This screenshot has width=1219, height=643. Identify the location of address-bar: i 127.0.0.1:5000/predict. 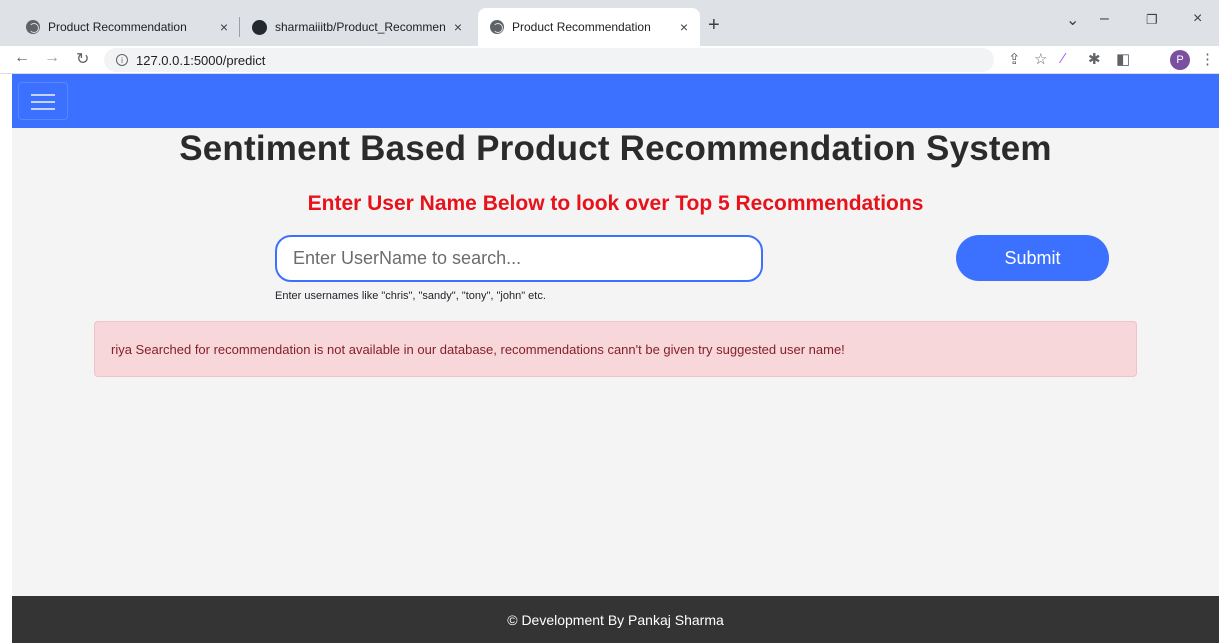
(549, 60).